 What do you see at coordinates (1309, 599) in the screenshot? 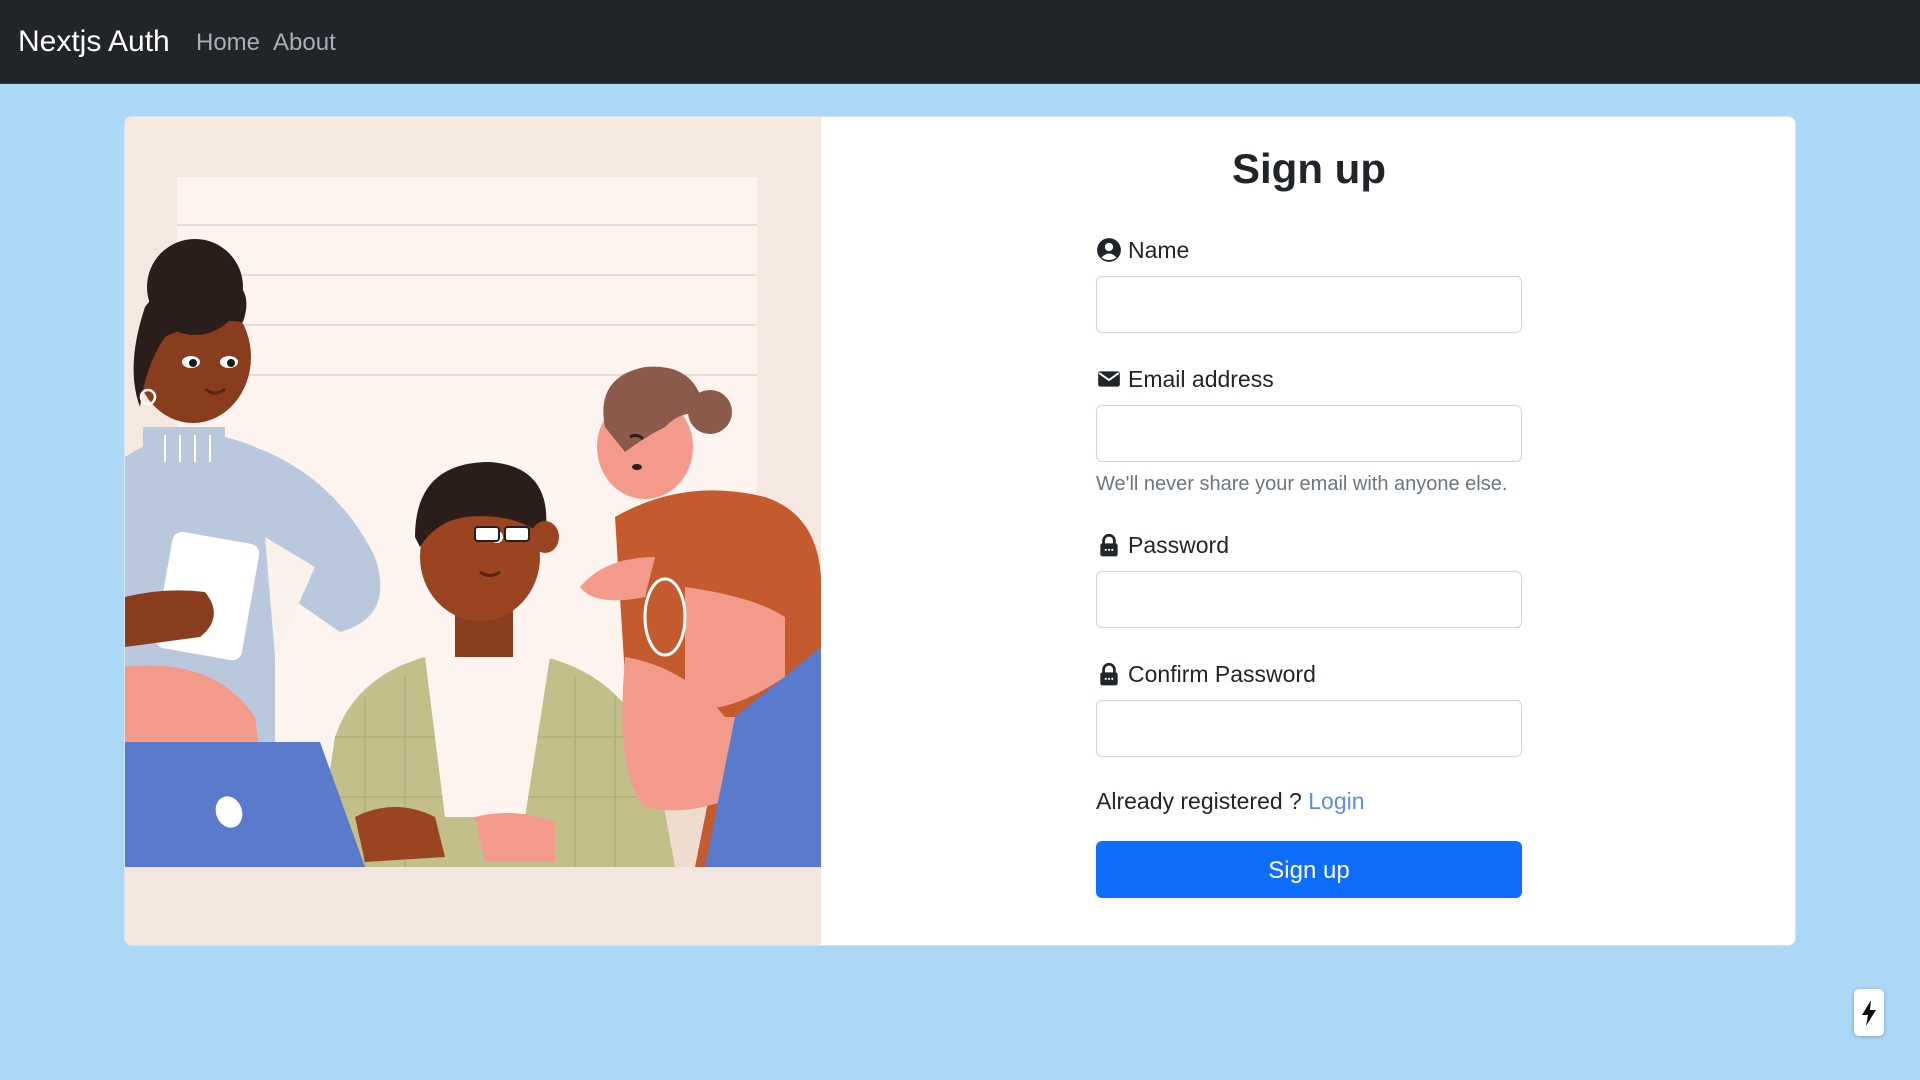
I see `password-input` at bounding box center [1309, 599].